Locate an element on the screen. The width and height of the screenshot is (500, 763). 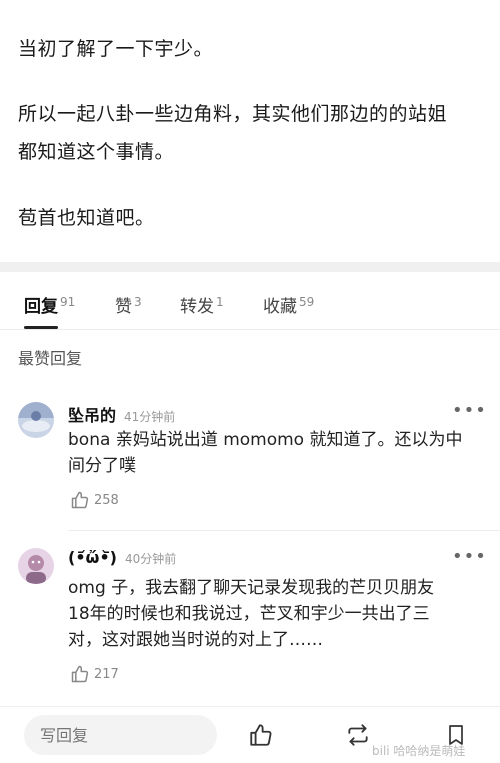
post-line: 当初了解了一下宇少。 is located at coordinates (116, 49).